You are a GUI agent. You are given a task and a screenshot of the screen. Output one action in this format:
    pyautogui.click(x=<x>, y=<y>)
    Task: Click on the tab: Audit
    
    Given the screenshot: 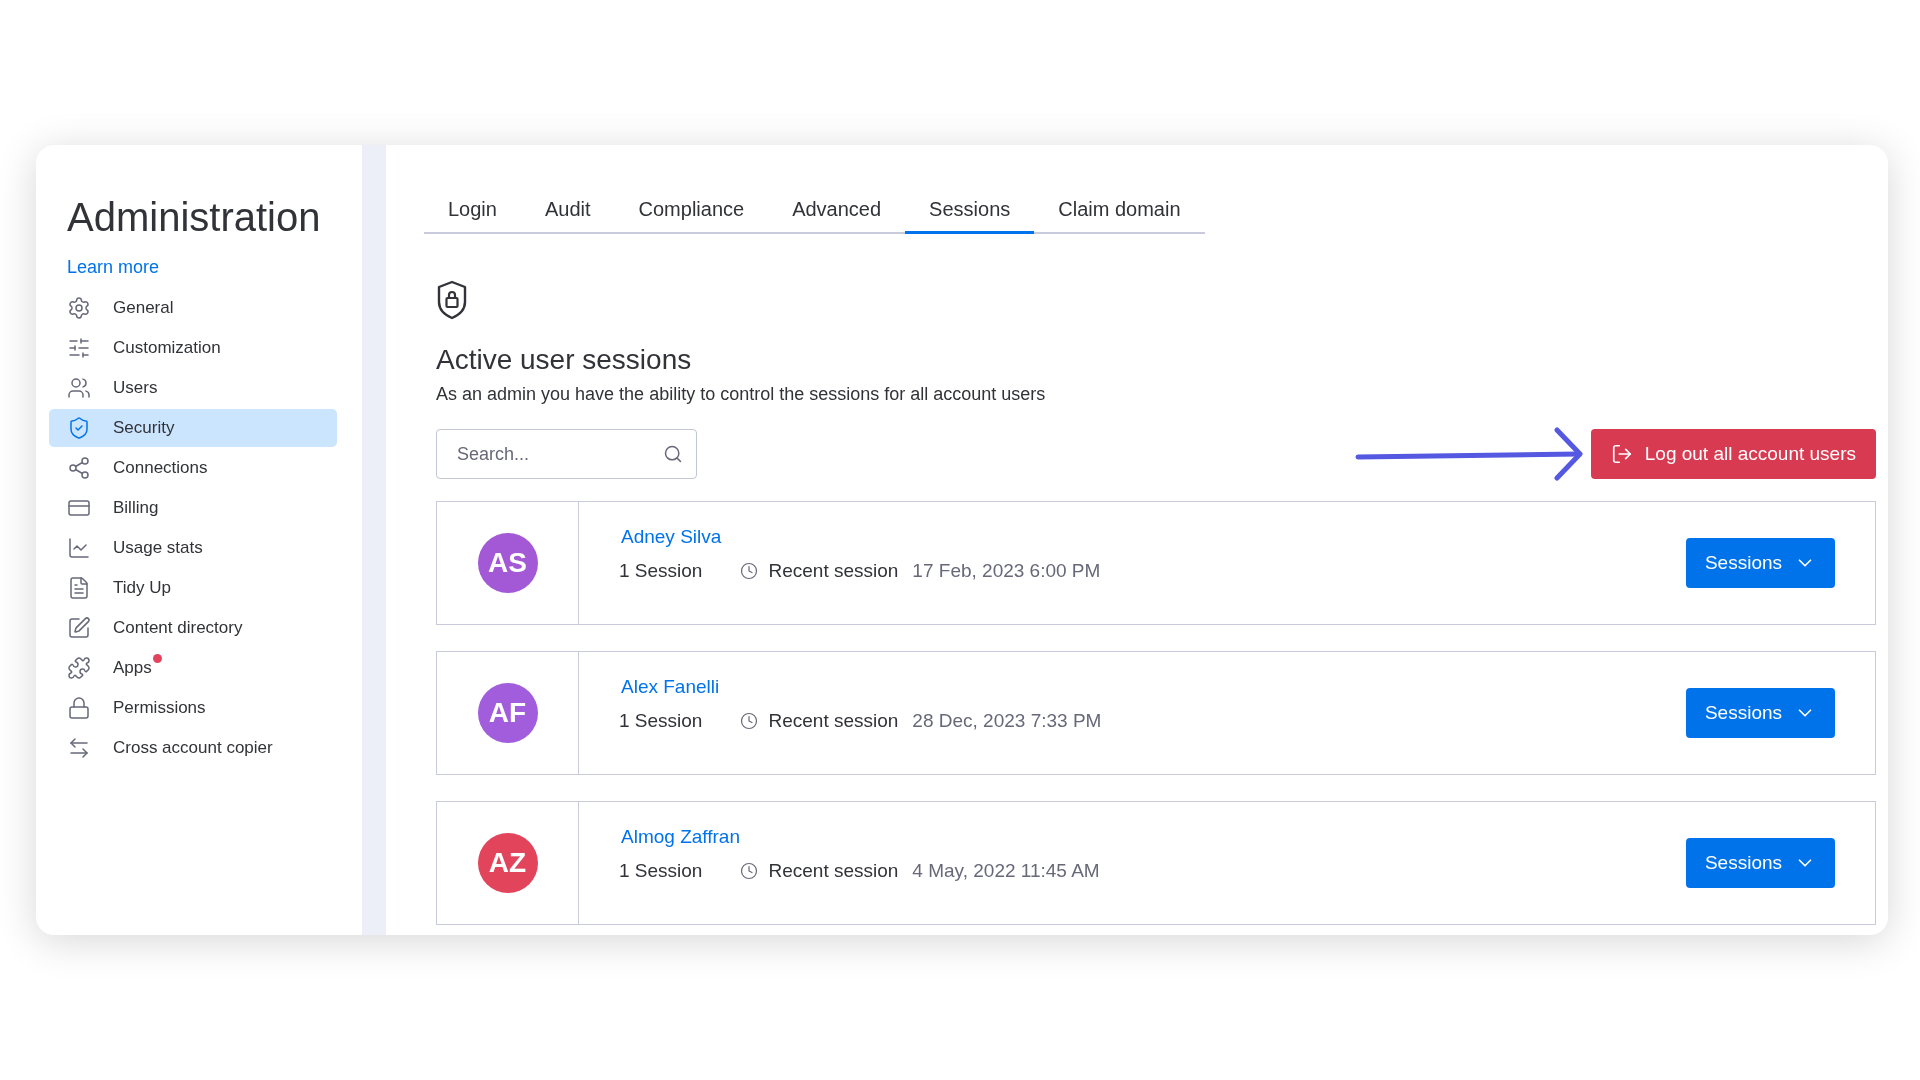 What is the action you would take?
    pyautogui.click(x=567, y=216)
    